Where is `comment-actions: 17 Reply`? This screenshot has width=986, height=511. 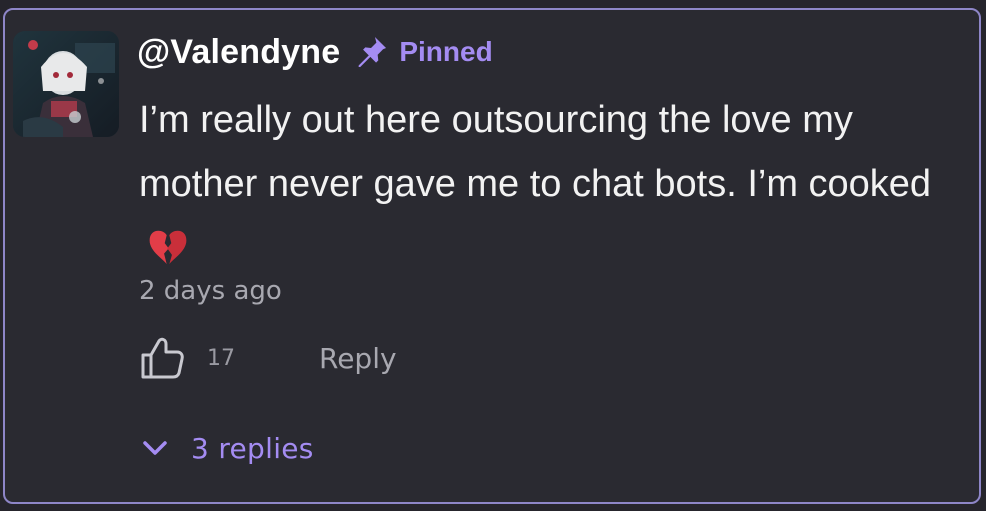 comment-actions: 17 Reply is located at coordinates (268, 358).